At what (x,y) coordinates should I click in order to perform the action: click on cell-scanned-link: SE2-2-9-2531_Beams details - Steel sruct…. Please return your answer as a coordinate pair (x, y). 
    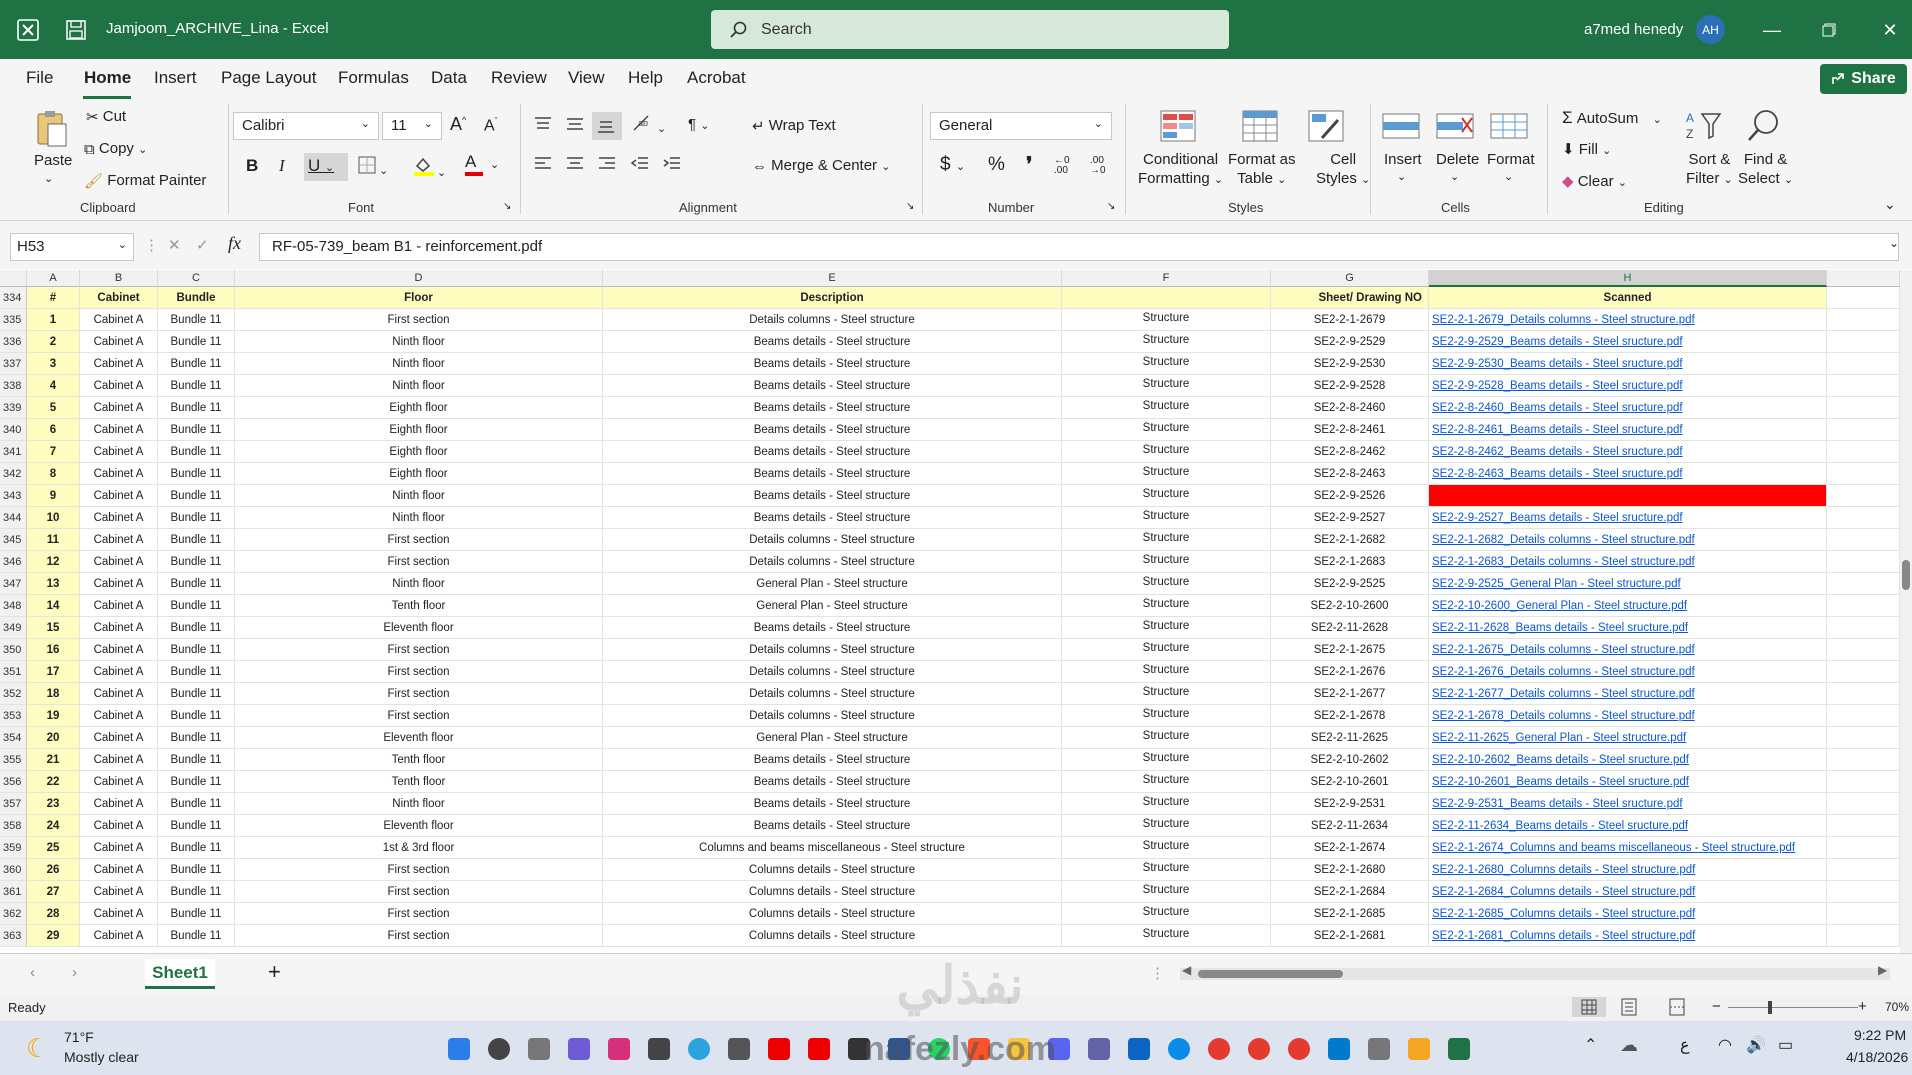
    Looking at the image, I should click on (1628, 804).